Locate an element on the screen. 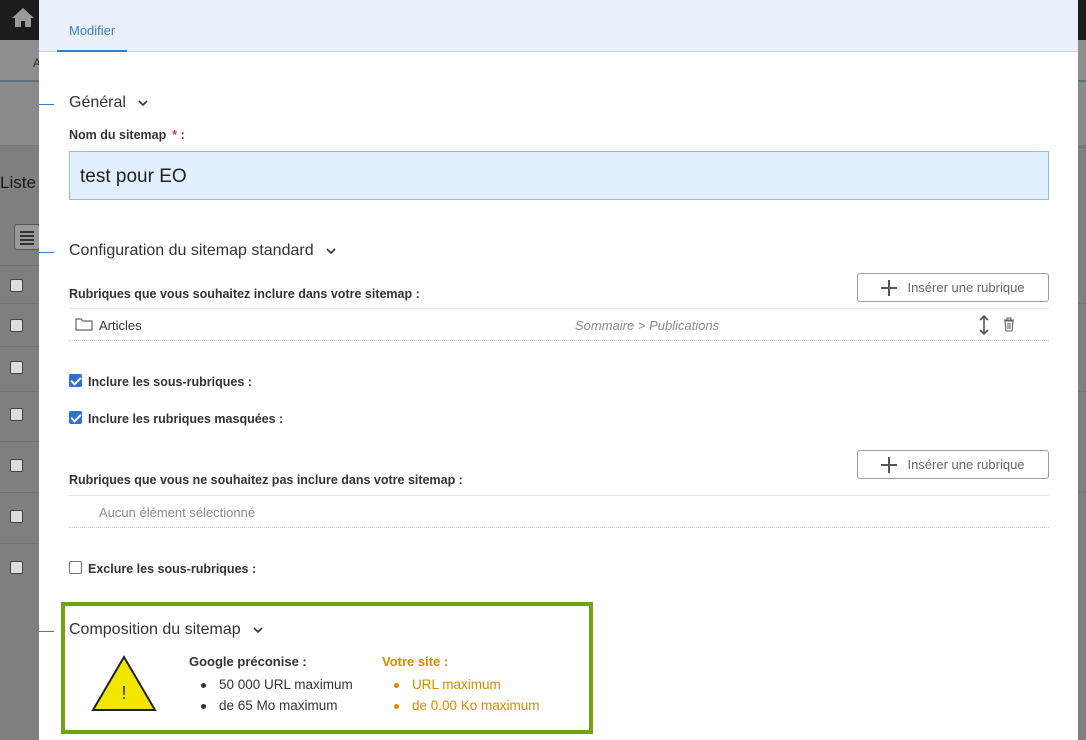 Image resolution: width=1086 pixels, height=740 pixels. include-subsections-label: Inclure les sous-rubriques : is located at coordinates (170, 382).